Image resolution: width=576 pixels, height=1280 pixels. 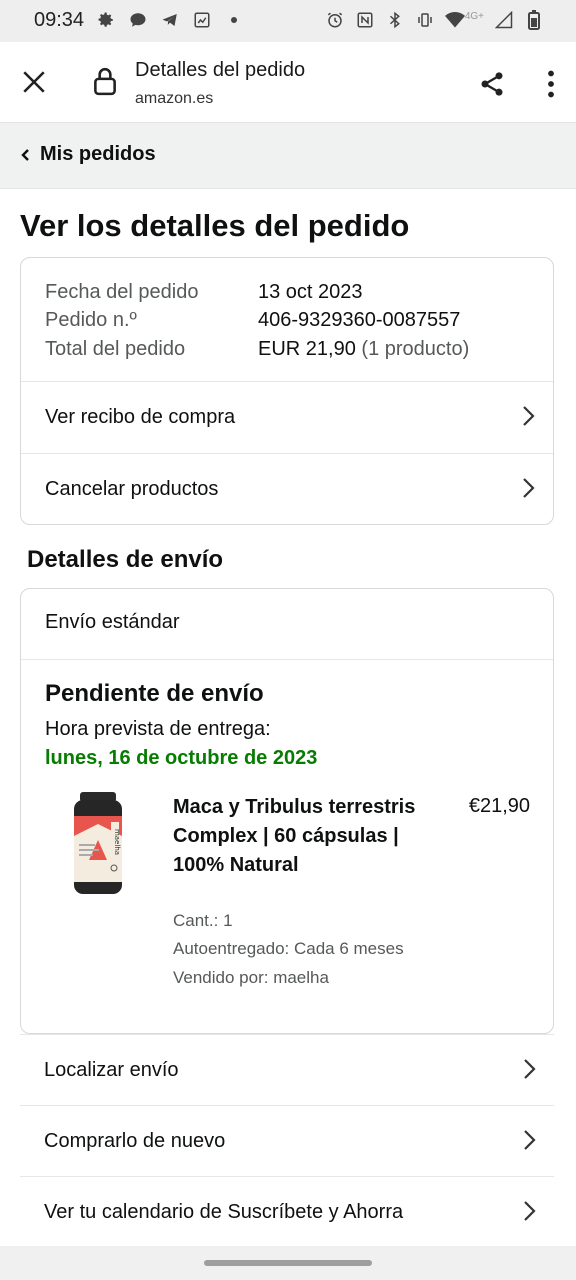 I want to click on navigation-bar, so click(x=288, y=1263).